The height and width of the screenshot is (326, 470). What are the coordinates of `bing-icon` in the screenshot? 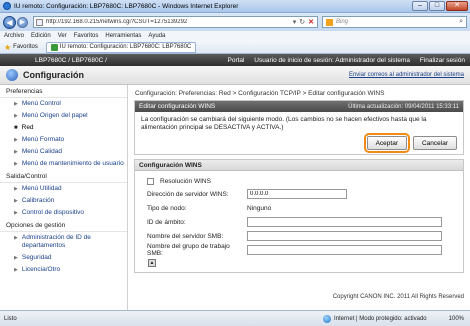 It's located at (329, 22).